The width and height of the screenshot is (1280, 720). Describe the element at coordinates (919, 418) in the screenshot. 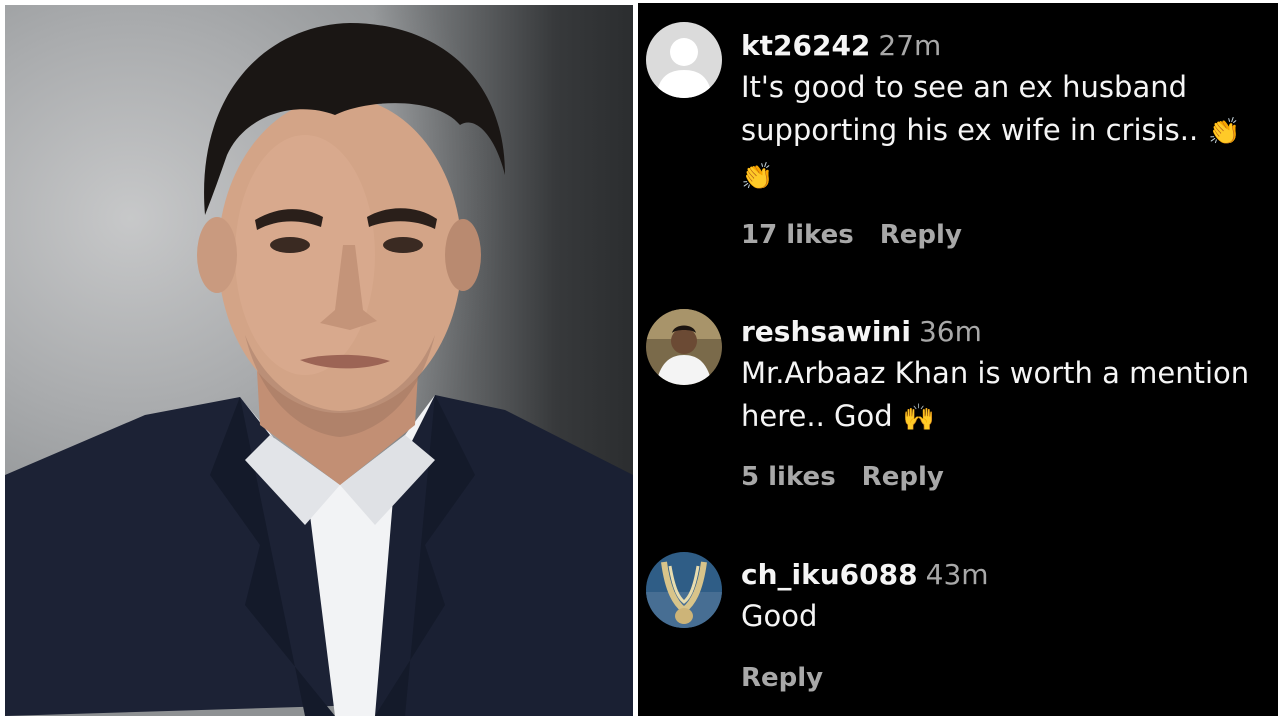

I see `raising-hands-icon: 🙌` at that location.